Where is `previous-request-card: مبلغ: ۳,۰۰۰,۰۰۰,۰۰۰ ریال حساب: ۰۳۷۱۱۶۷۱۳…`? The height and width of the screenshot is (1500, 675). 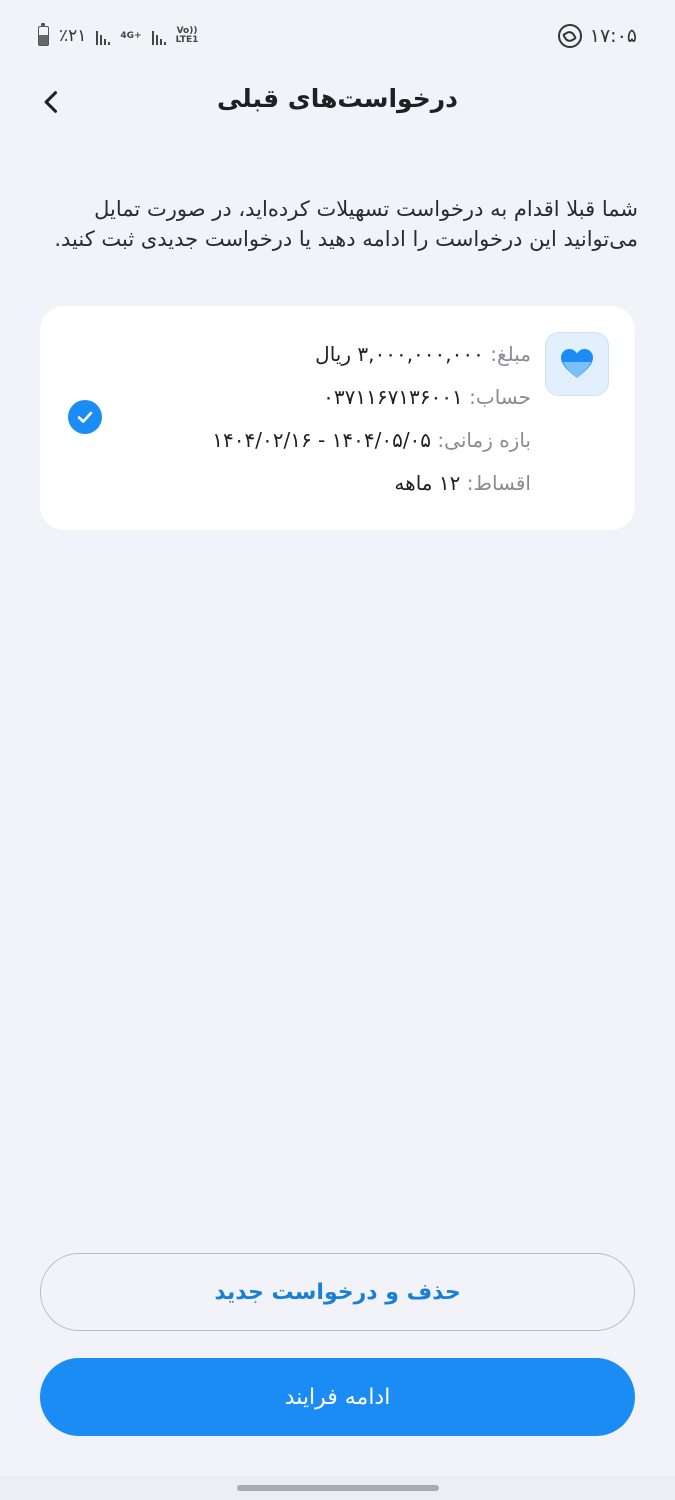 previous-request-card: مبلغ: ۳,۰۰۰,۰۰۰,۰۰۰ ریال حساب: ۰۳۷۱۱۶۷۱۳… is located at coordinates (337, 418).